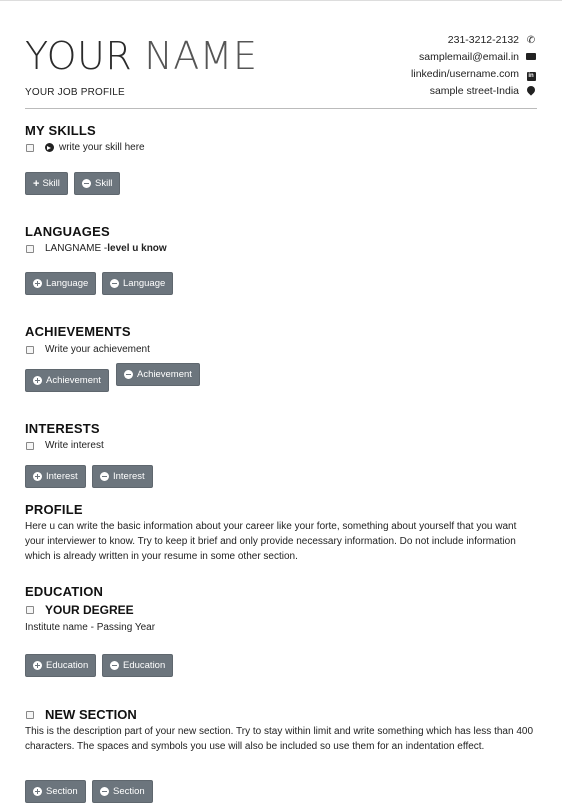  I want to click on achievement-item: Write your achievement, so click(88, 349).